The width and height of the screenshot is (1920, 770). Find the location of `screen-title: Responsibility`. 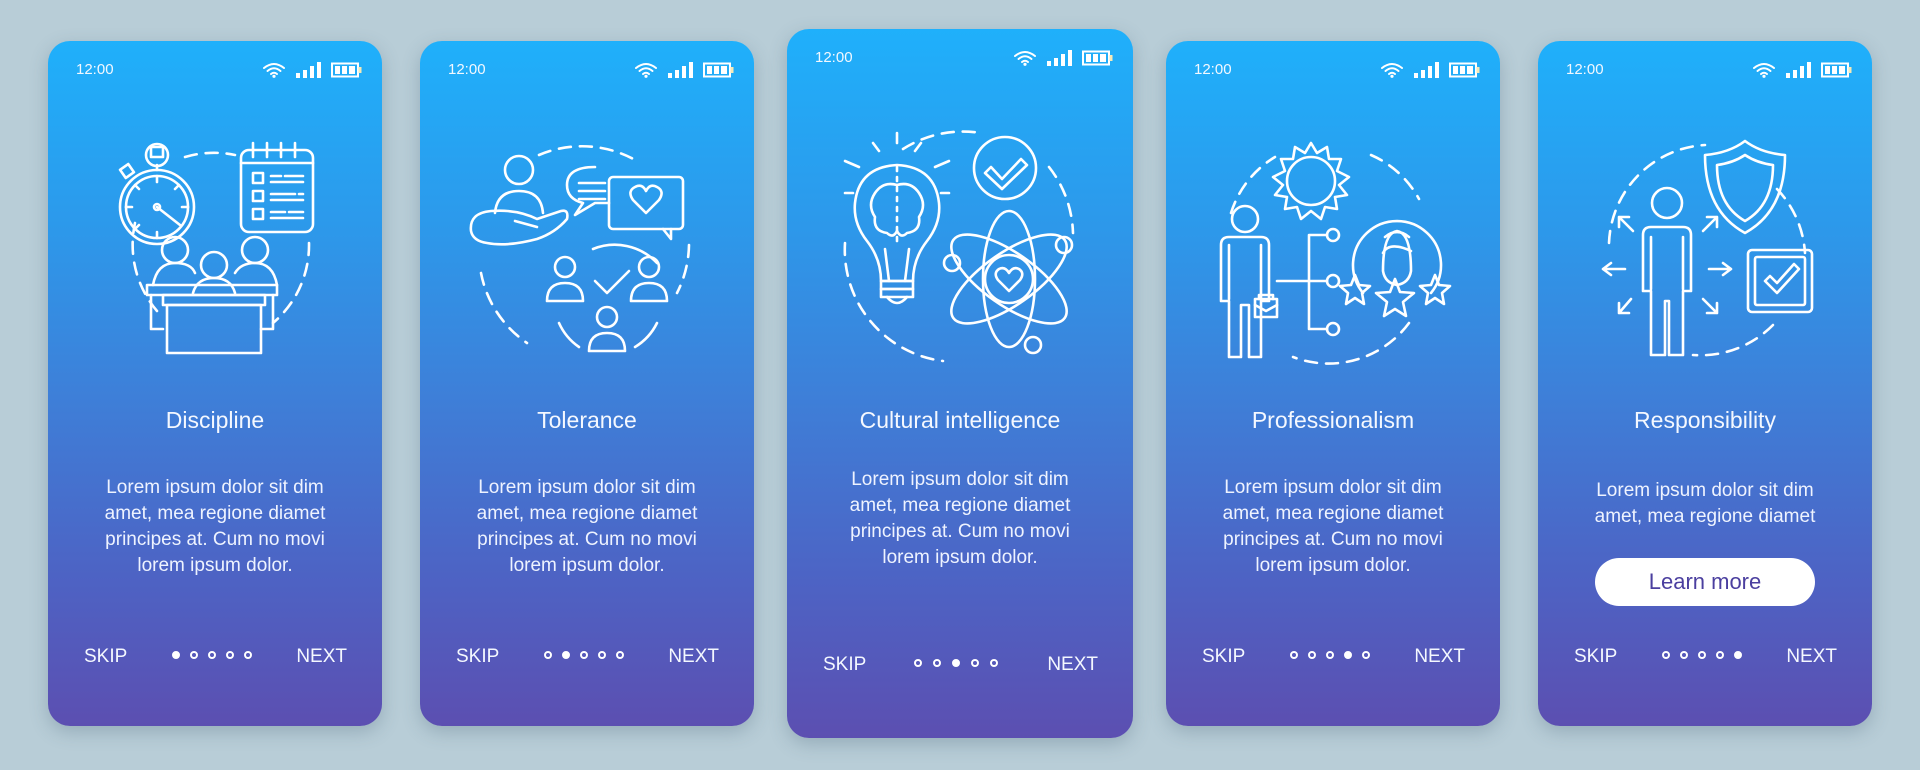

screen-title: Responsibility is located at coordinates (1705, 420).